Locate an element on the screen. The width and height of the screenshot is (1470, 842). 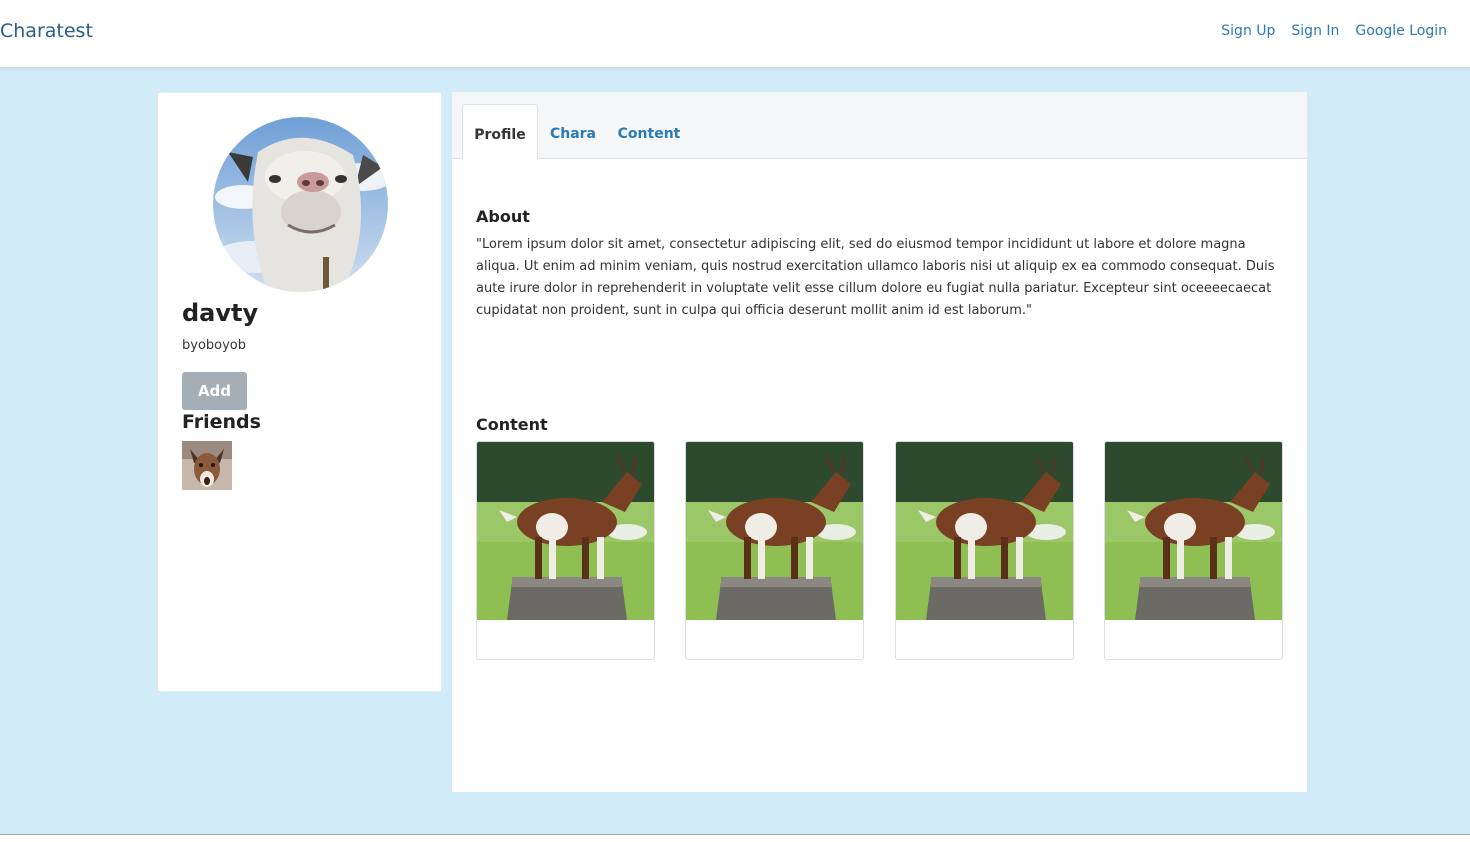
profile-tabs: Profile Chara Content is located at coordinates (879, 126).